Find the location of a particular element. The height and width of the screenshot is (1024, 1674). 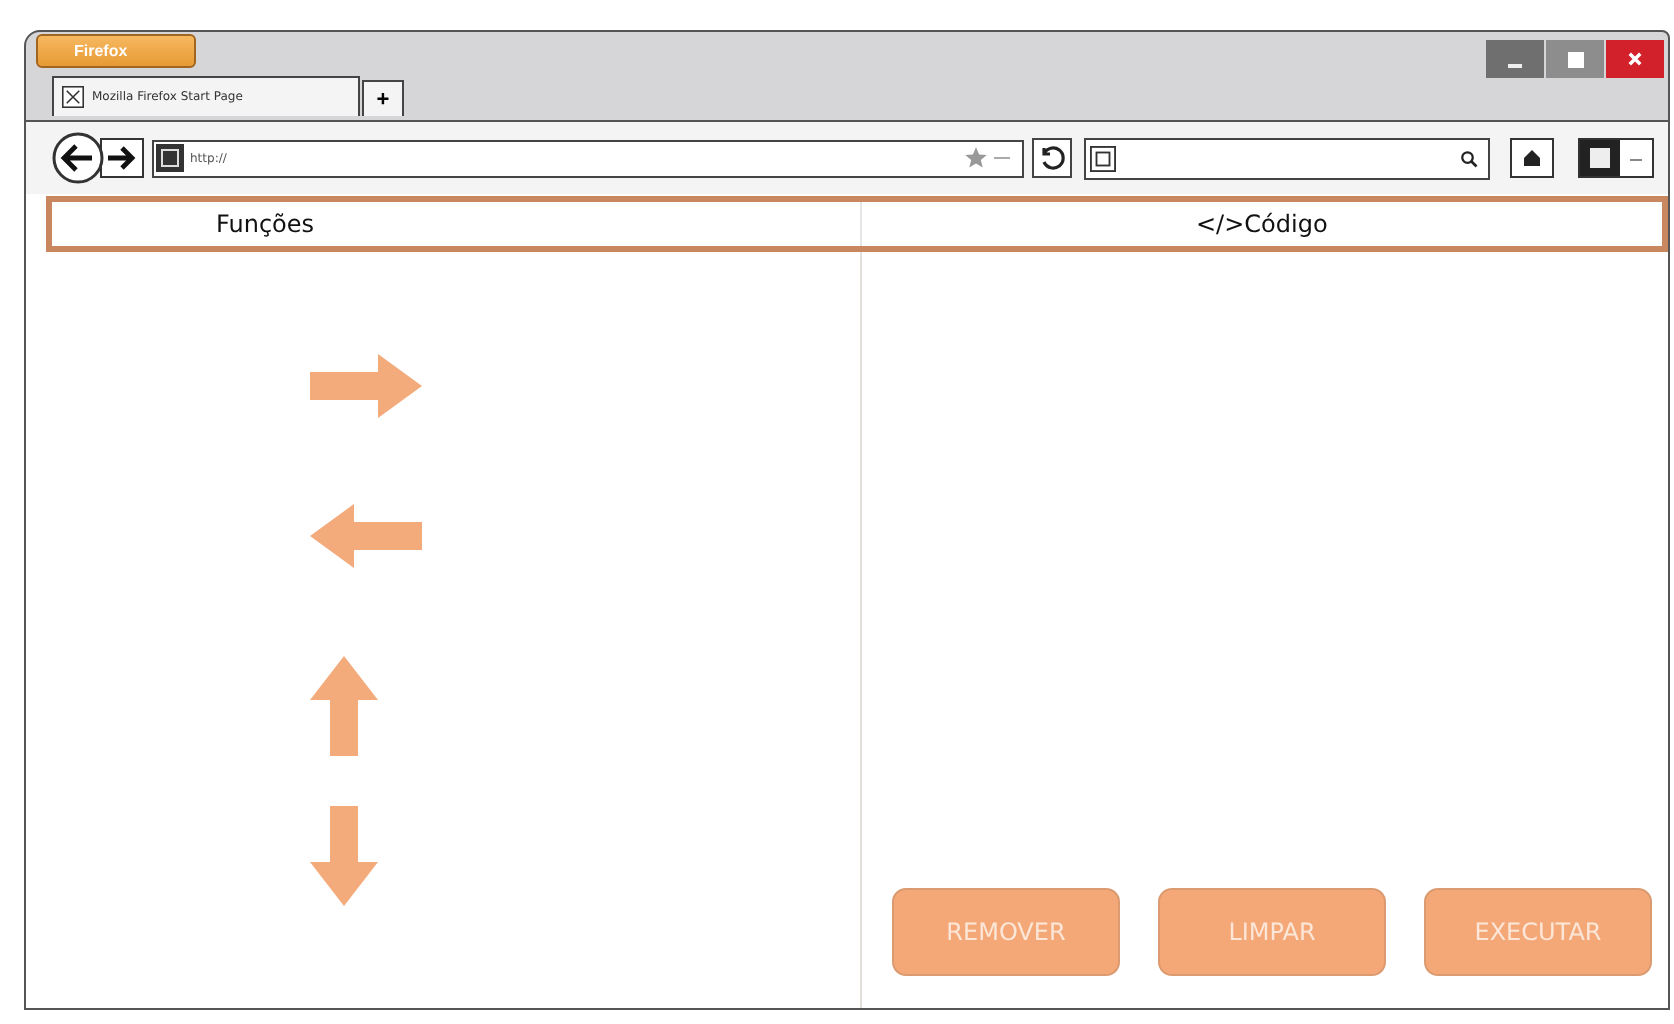

column-title: Funções is located at coordinates (265, 224).